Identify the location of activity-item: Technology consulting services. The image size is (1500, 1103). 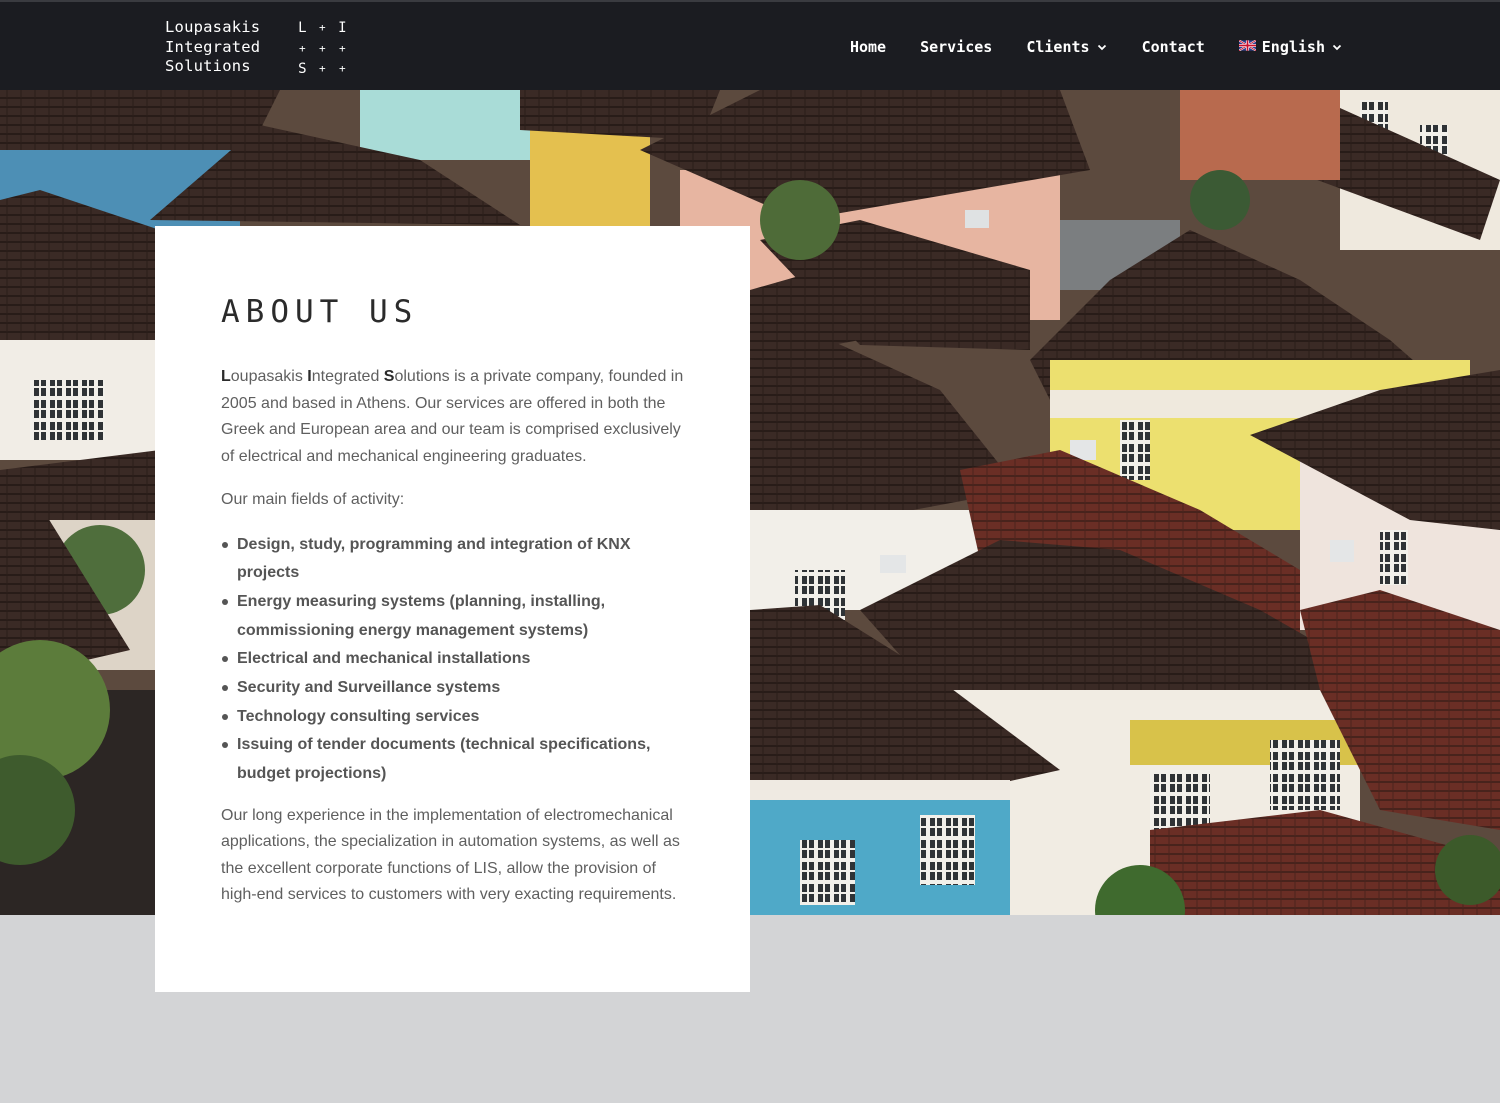
(452, 717).